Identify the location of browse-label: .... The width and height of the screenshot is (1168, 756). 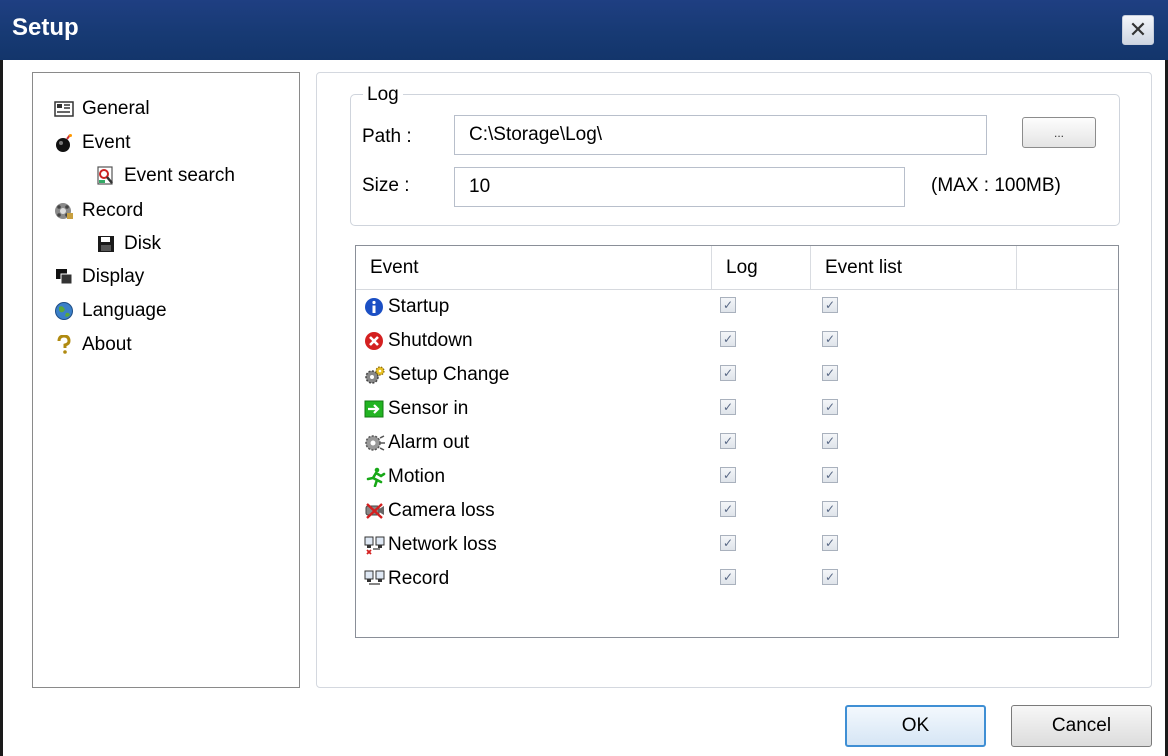
(1058, 132).